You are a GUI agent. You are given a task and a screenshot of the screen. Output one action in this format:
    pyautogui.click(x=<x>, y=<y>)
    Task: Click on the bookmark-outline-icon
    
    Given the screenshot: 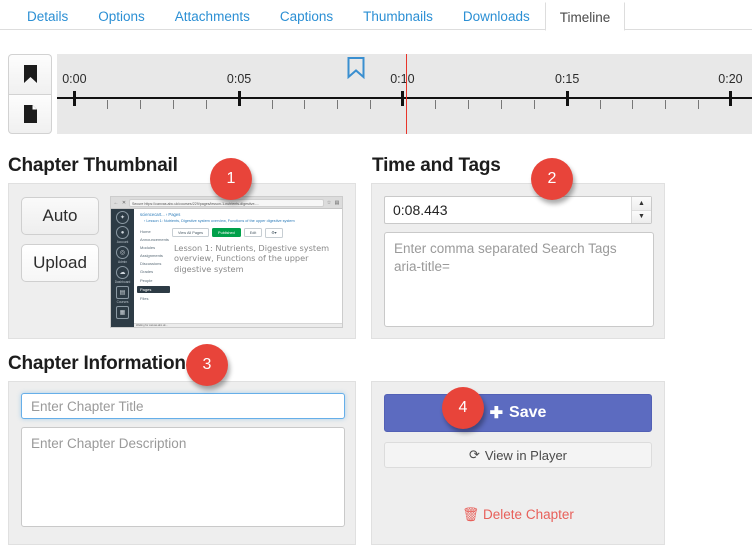 What is the action you would take?
    pyautogui.click(x=356, y=68)
    